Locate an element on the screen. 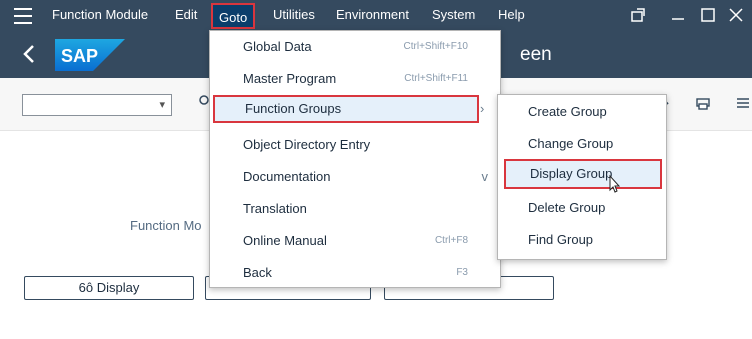  more-icon is located at coordinates (743, 103).